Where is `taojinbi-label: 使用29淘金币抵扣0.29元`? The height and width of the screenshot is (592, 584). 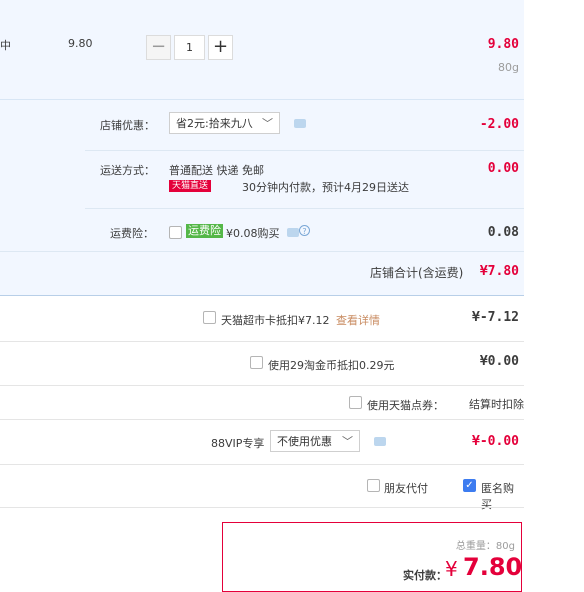
taojinbi-label: 使用29淘金币抵扣0.29元 is located at coordinates (331, 365).